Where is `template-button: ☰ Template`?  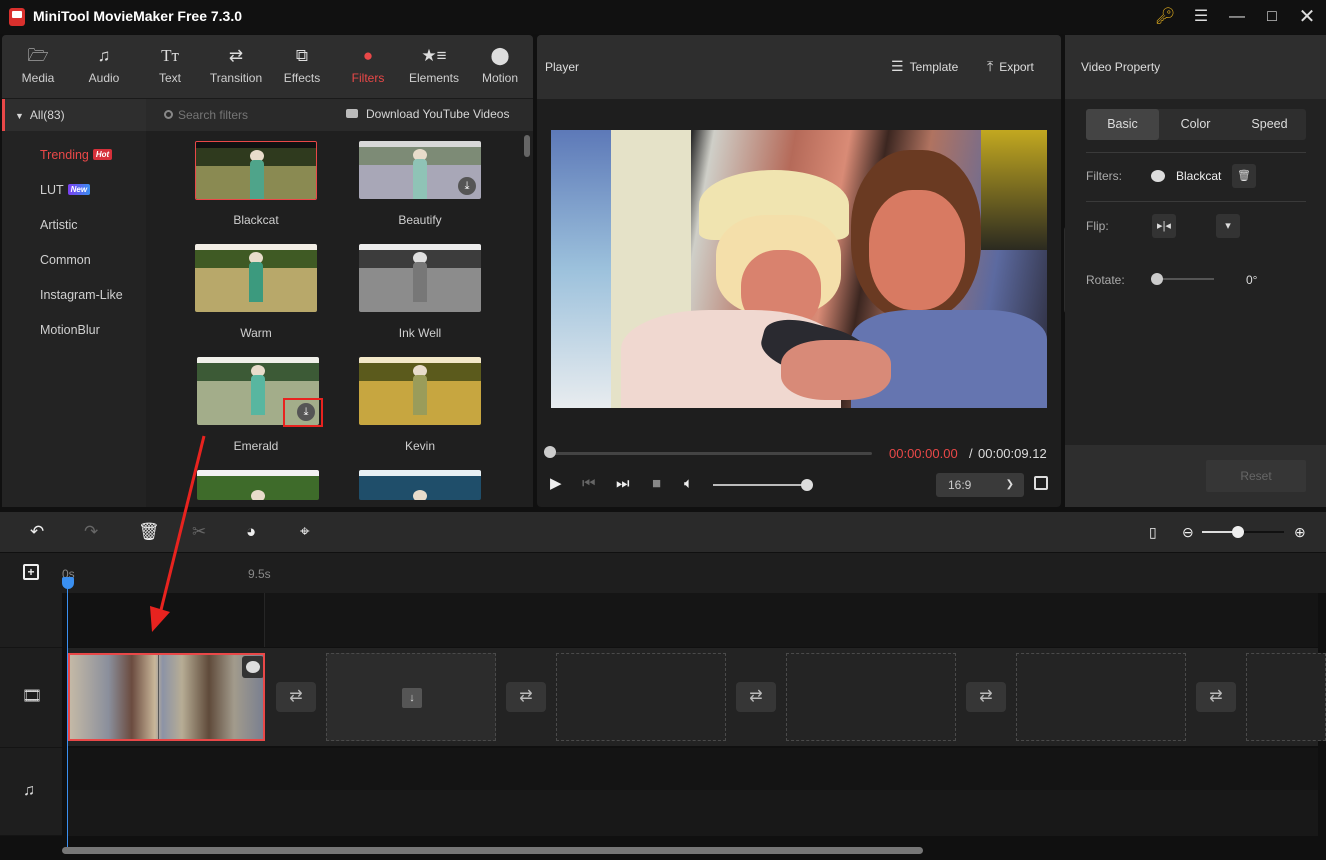 template-button: ☰ Template is located at coordinates (924, 66).